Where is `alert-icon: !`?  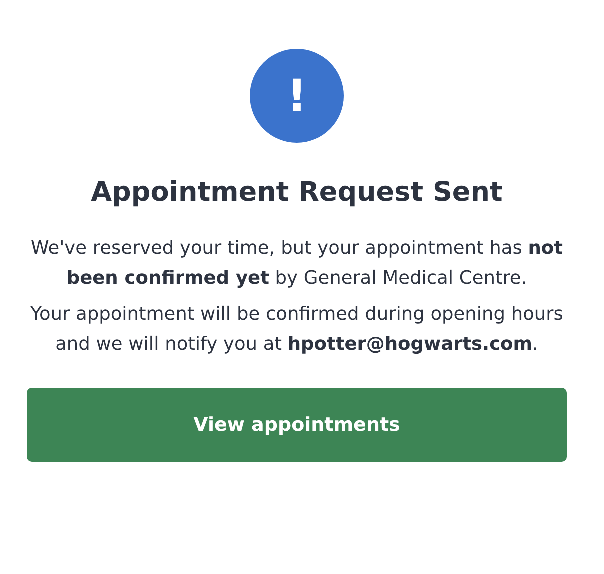 alert-icon: ! is located at coordinates (297, 96).